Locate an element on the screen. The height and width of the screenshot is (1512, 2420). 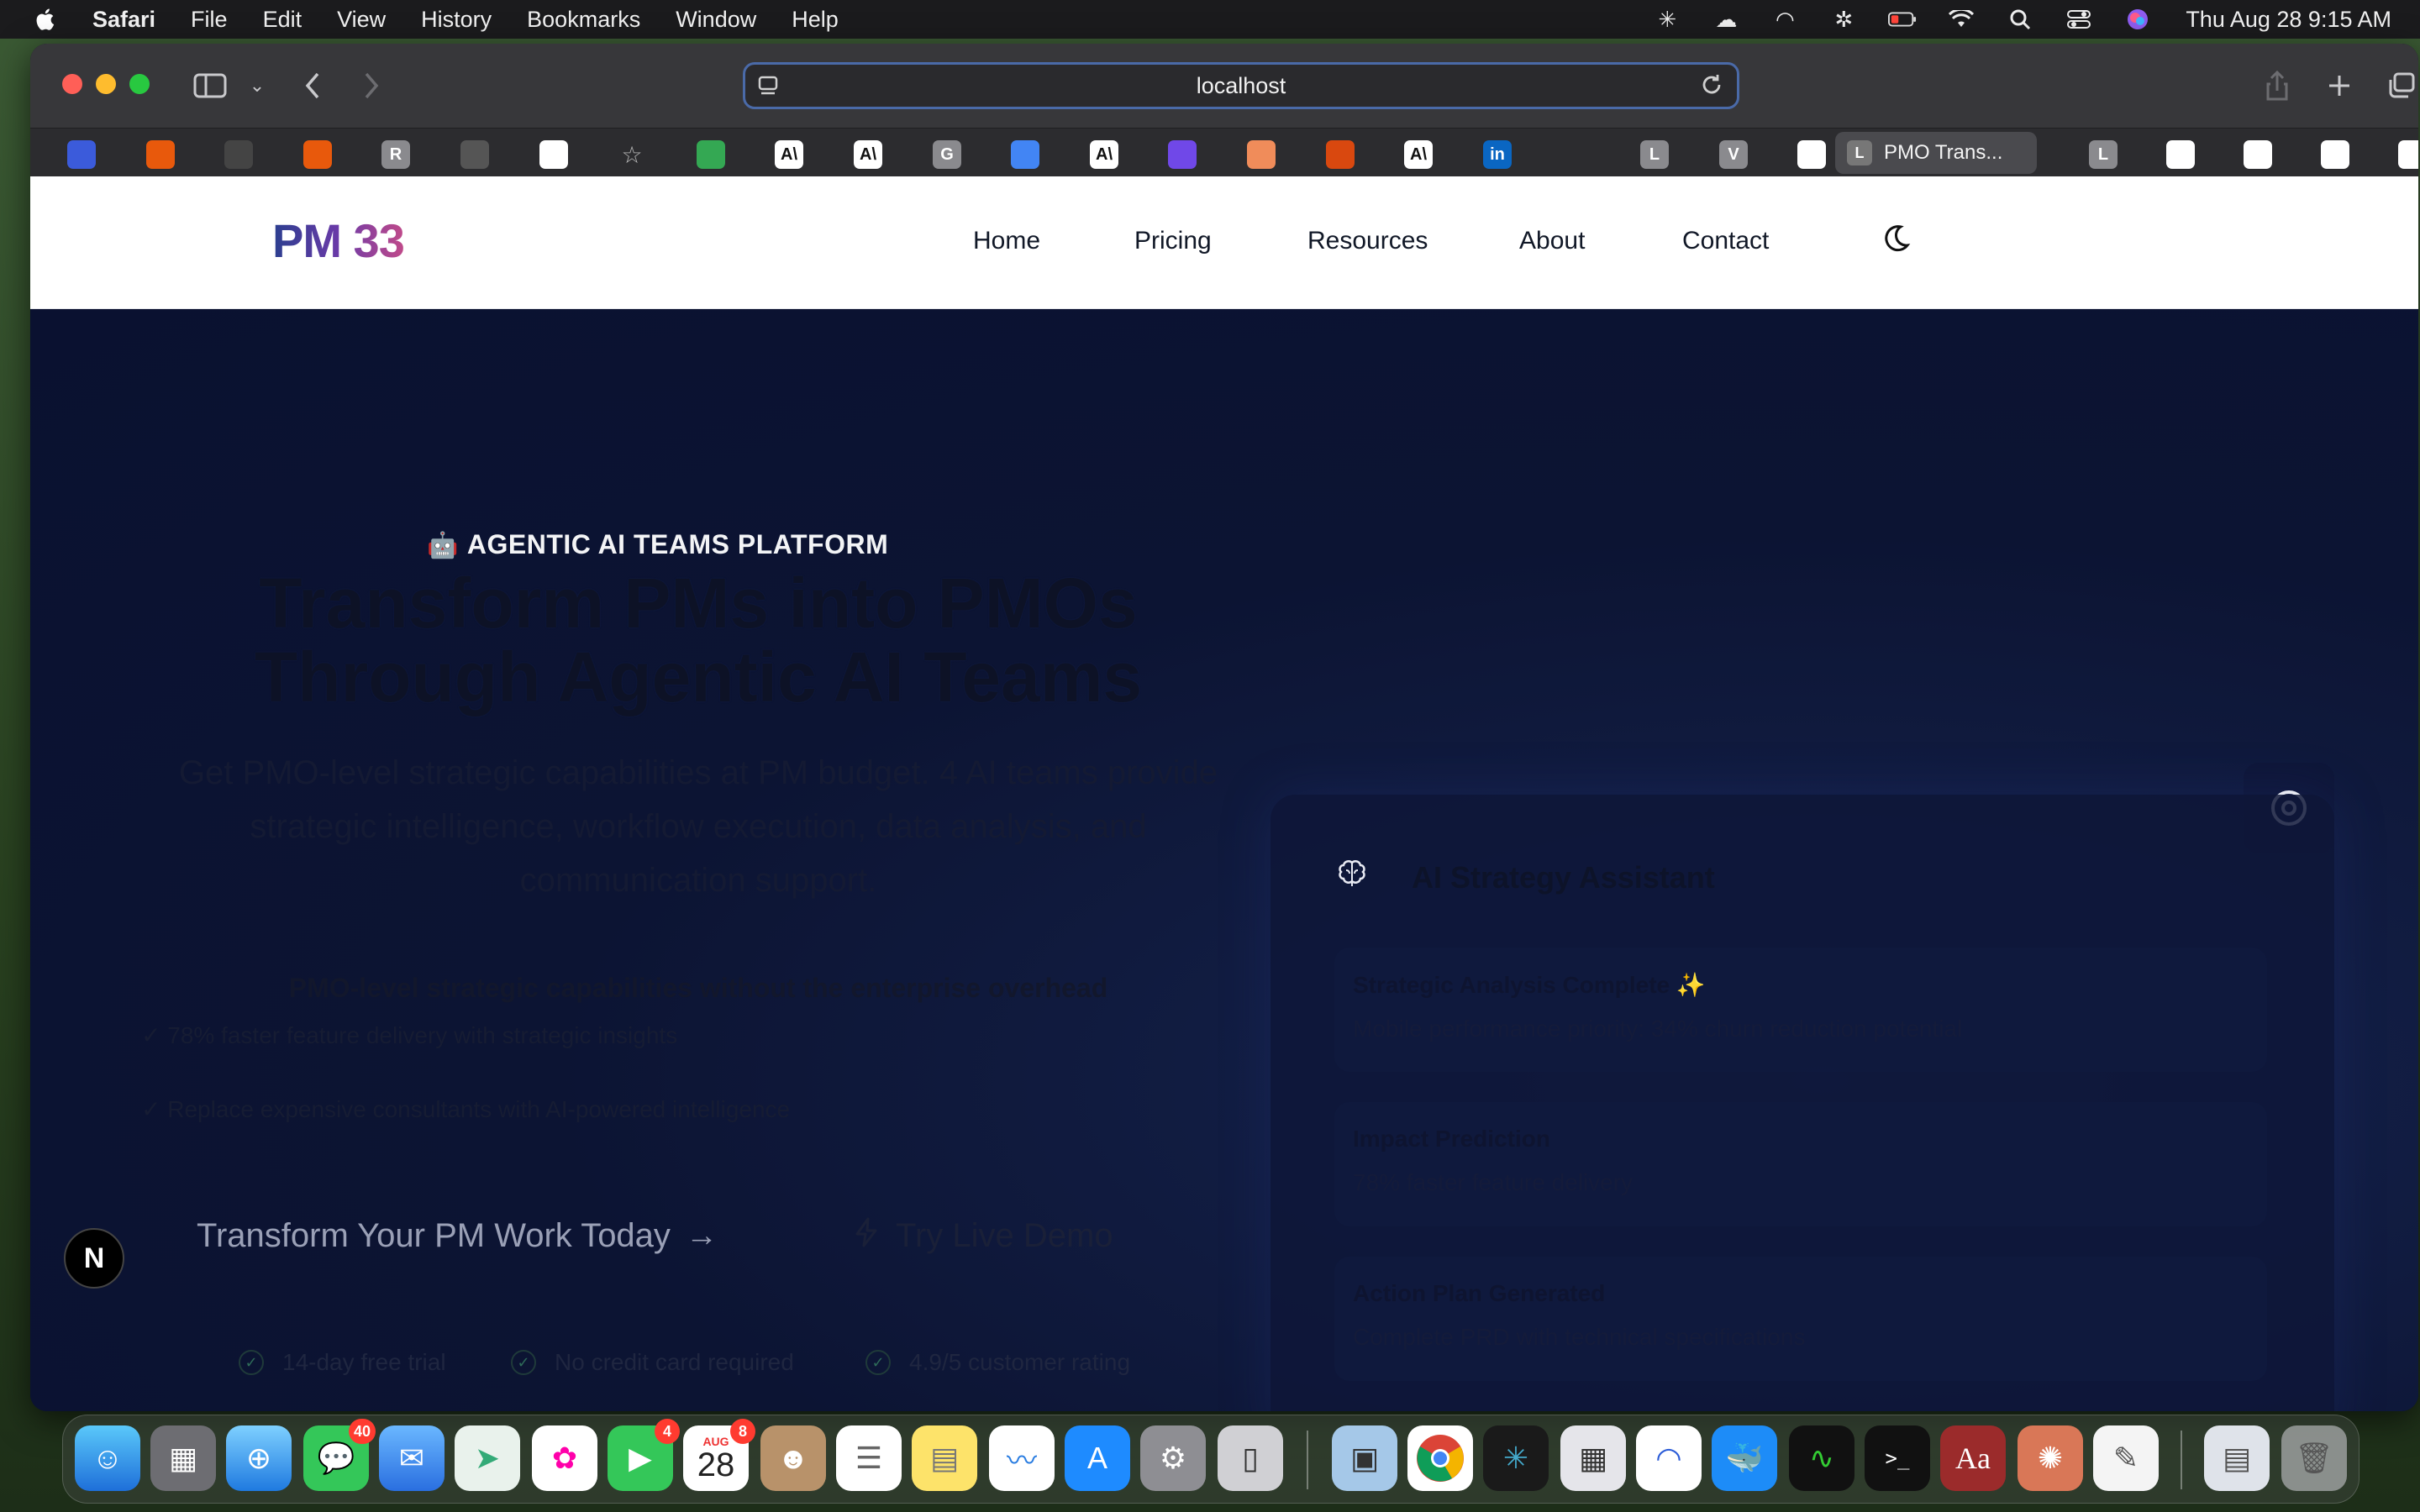
cta-live-demo-button: Try Live Demo is located at coordinates (984, 1235).